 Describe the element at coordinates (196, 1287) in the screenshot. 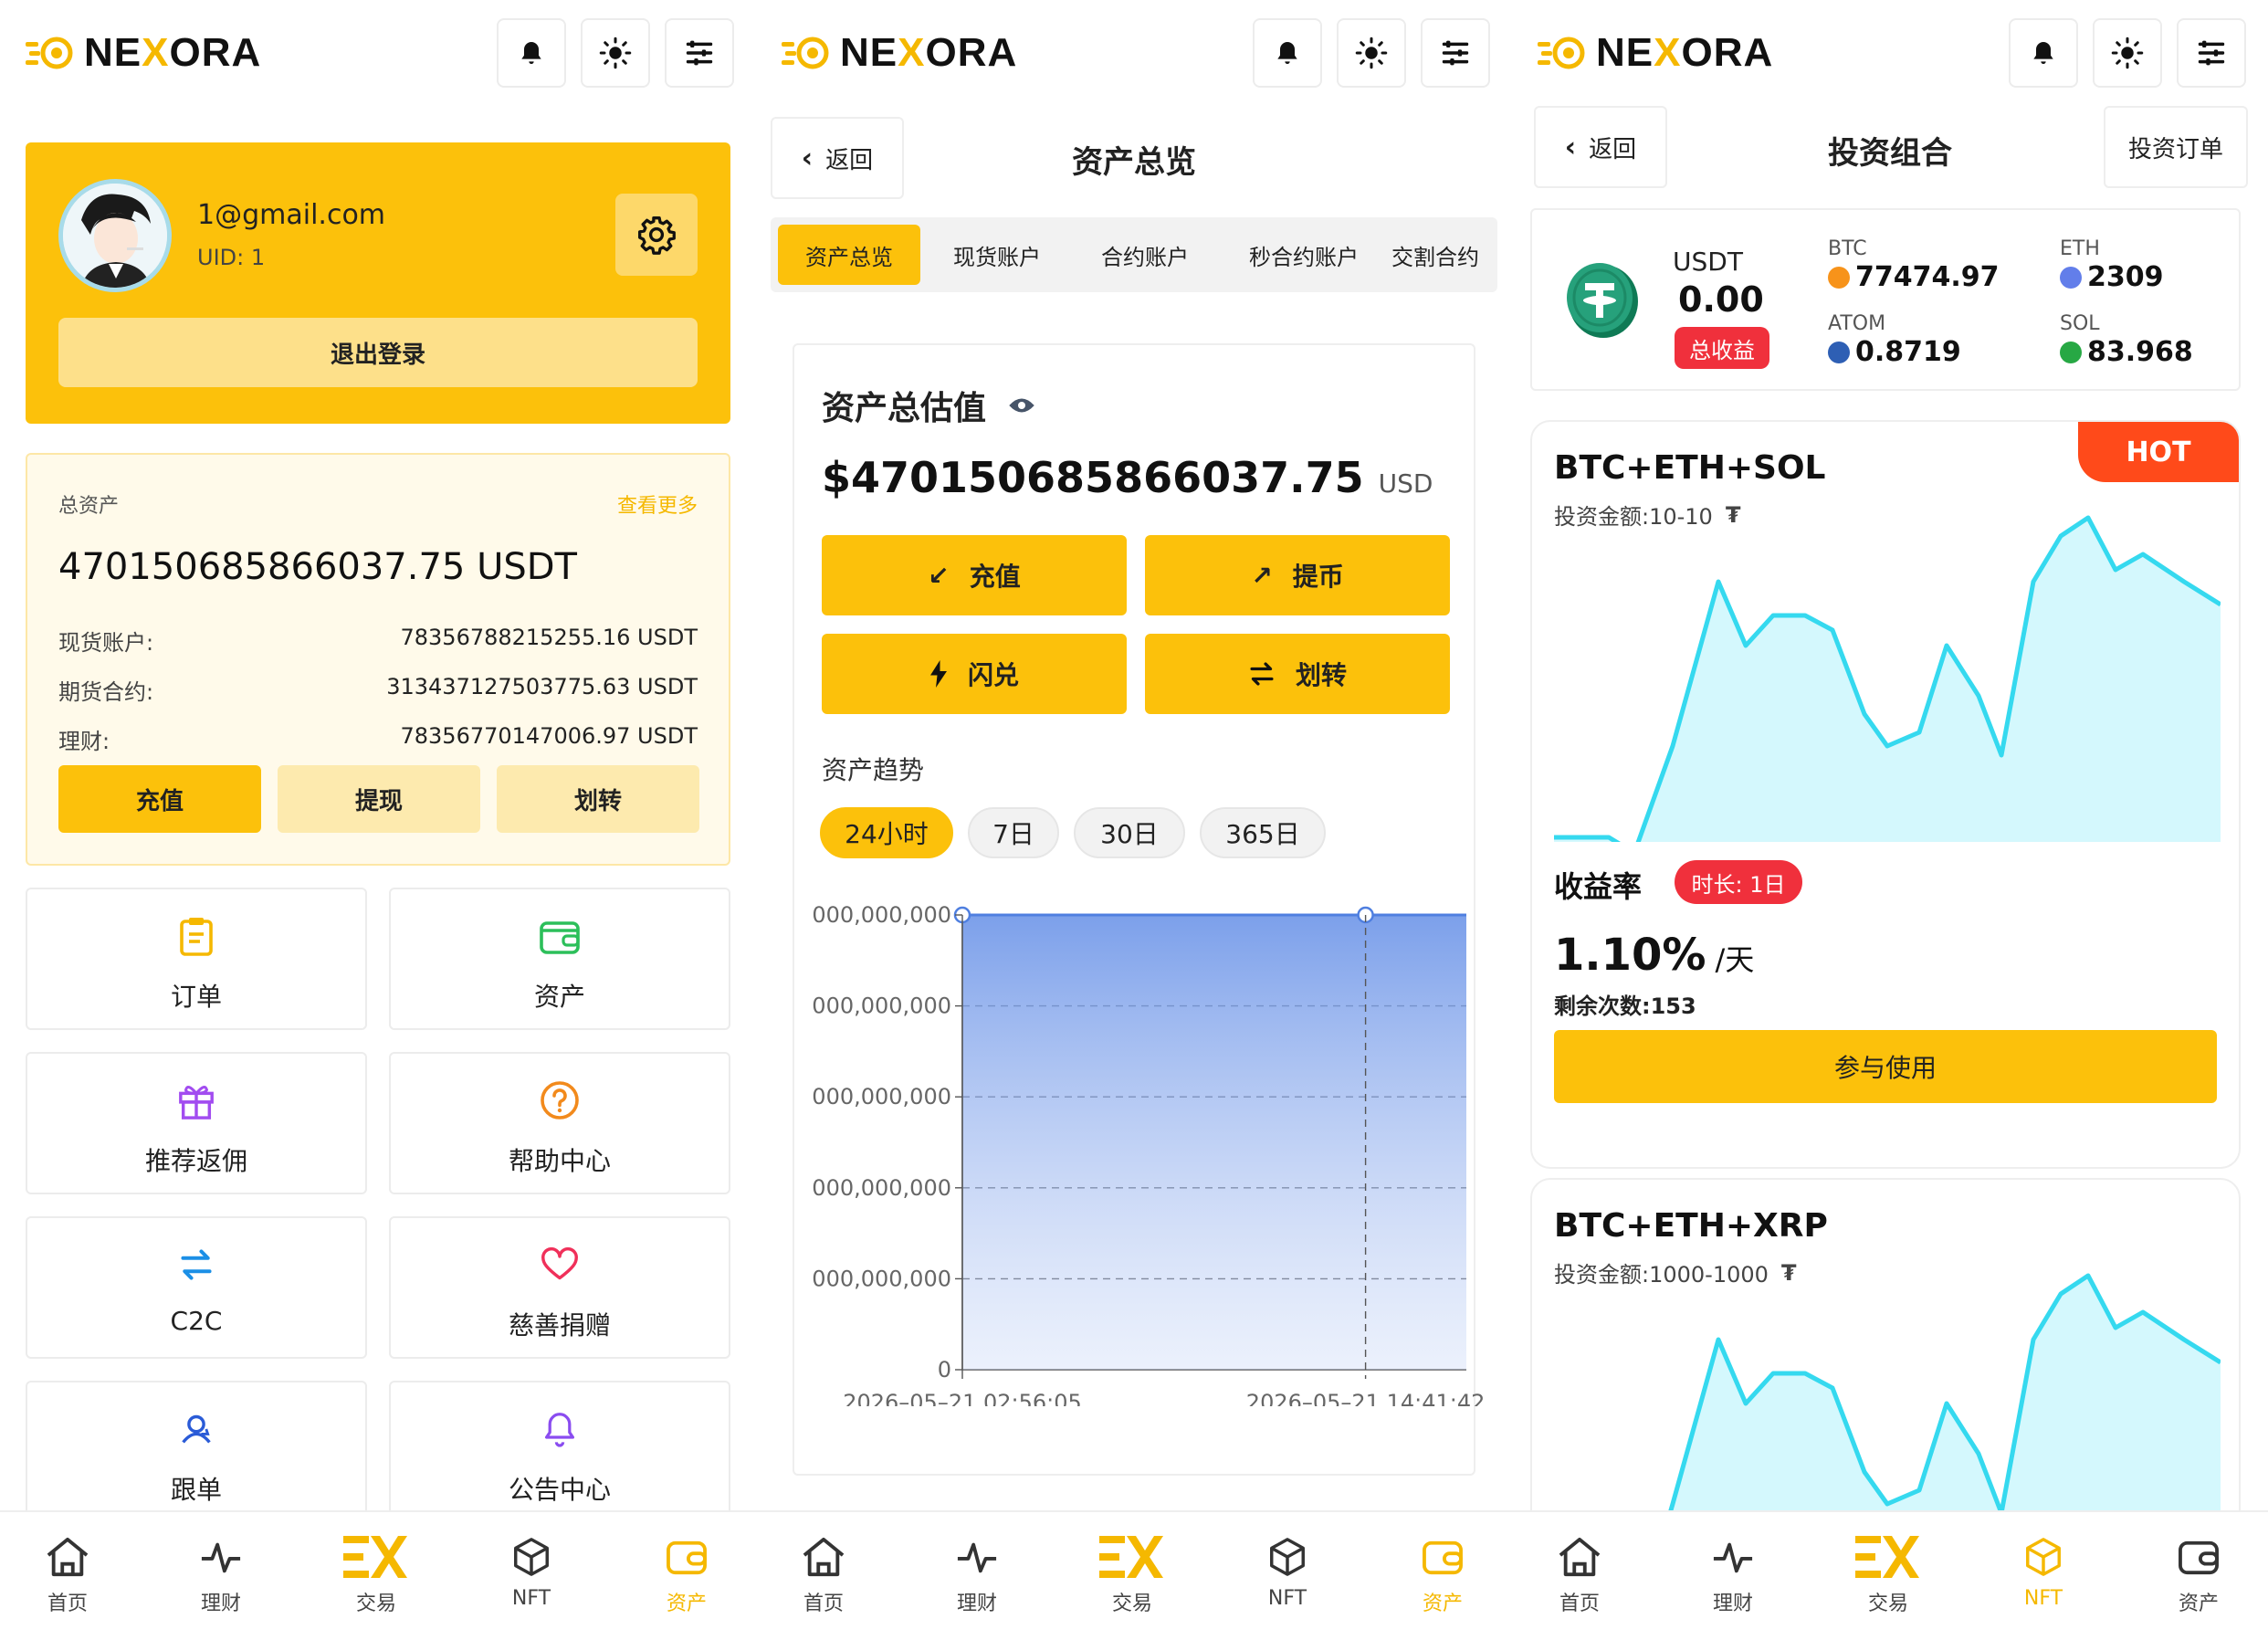

I see `menu-tile-c2c: C2C` at that location.